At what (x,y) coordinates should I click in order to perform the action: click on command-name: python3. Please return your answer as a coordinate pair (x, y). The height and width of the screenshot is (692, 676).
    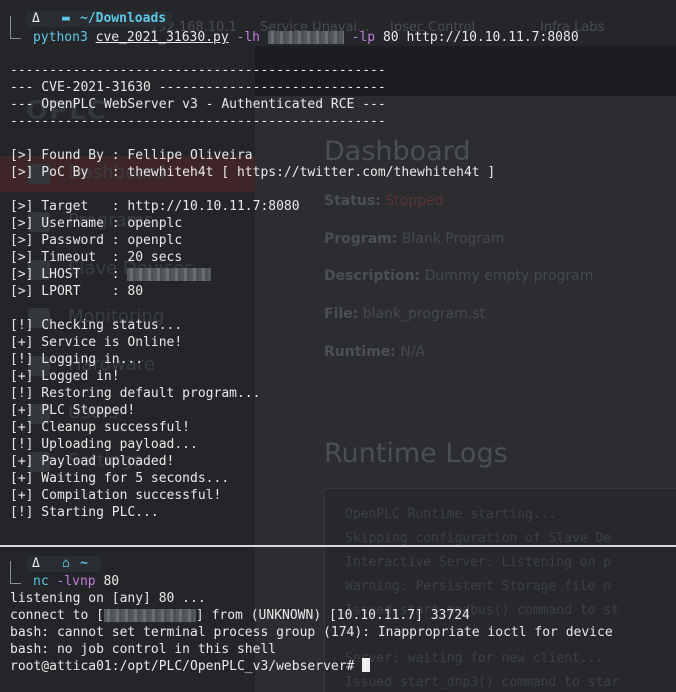
    Looking at the image, I should click on (60, 37).